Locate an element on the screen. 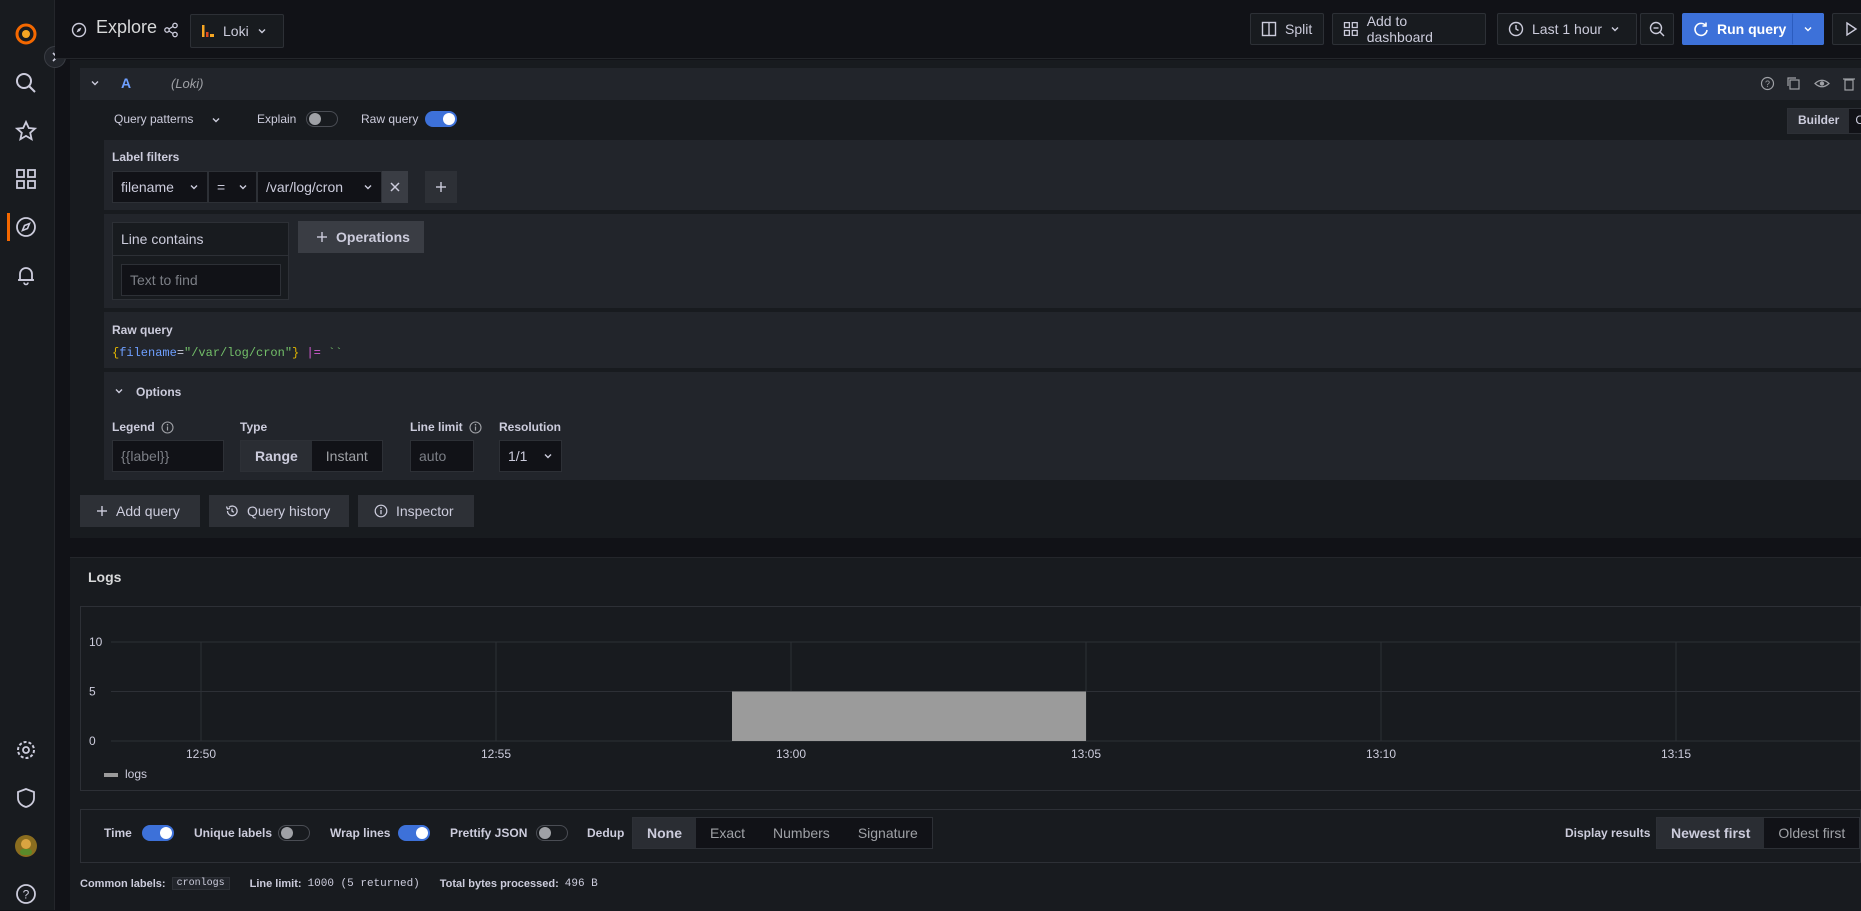 Image resolution: width=1861 pixels, height=911 pixels. grafana-logo-icon is located at coordinates (26, 34).